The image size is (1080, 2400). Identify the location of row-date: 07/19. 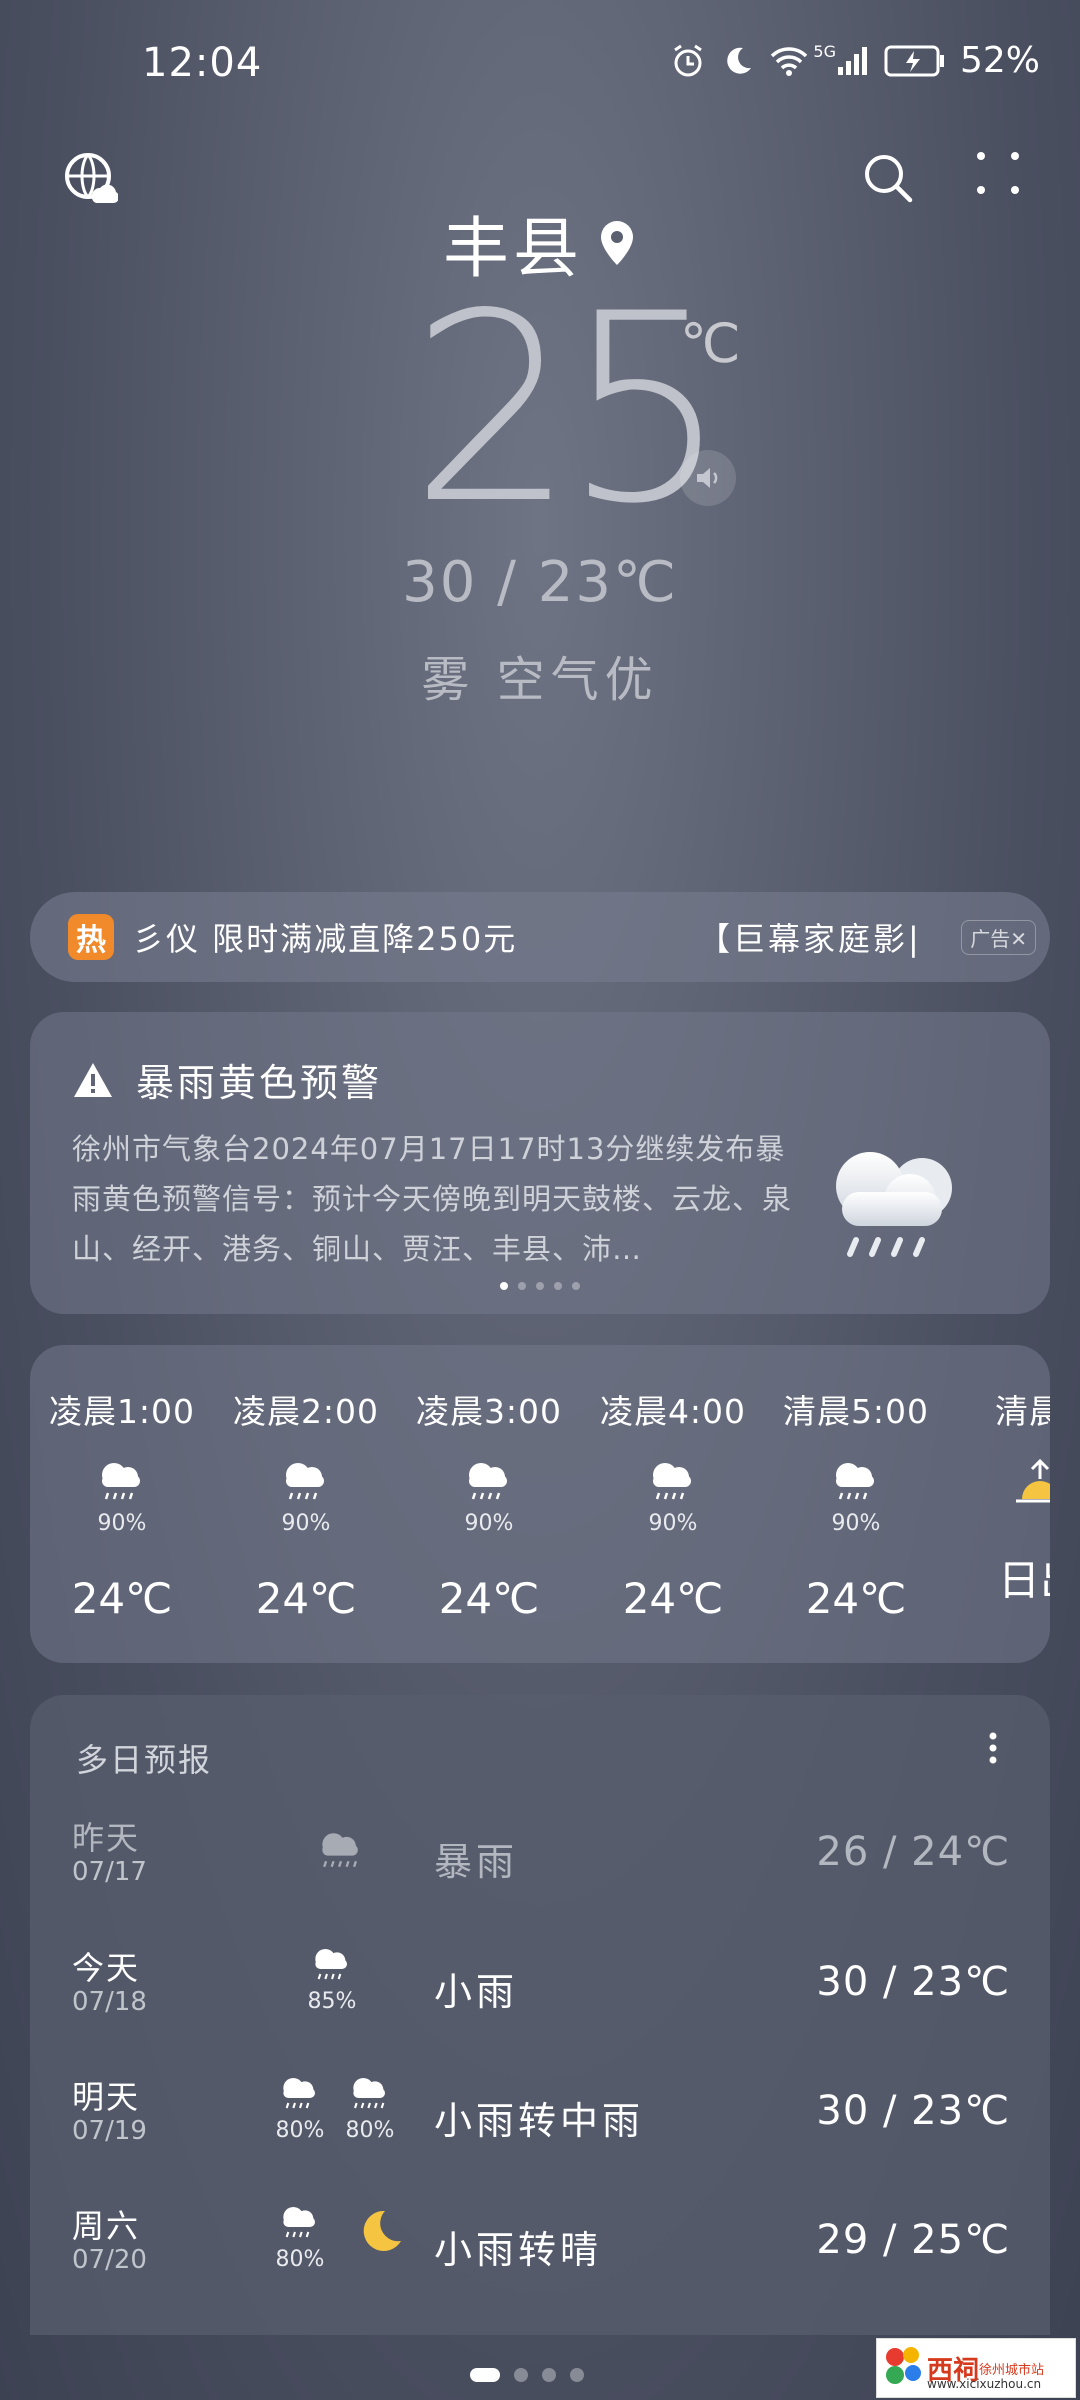
(109, 2131).